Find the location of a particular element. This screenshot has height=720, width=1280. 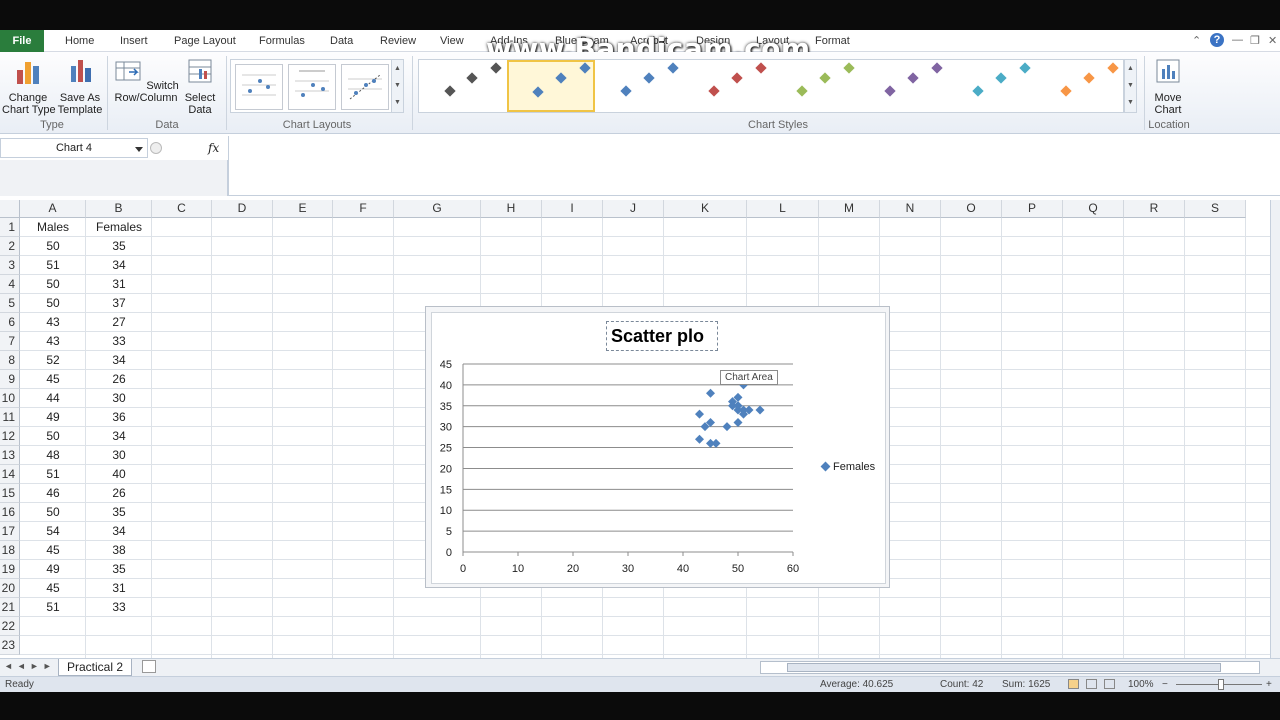

row-header-10: 10 is located at coordinates (10, 398).